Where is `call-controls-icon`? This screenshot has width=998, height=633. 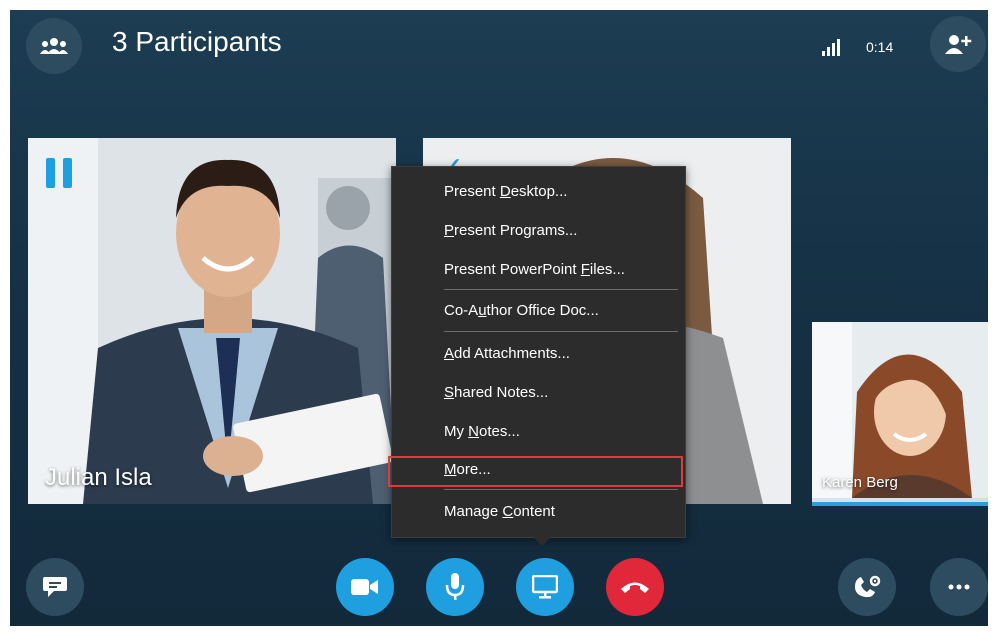
call-controls-icon is located at coordinates (868, 586).